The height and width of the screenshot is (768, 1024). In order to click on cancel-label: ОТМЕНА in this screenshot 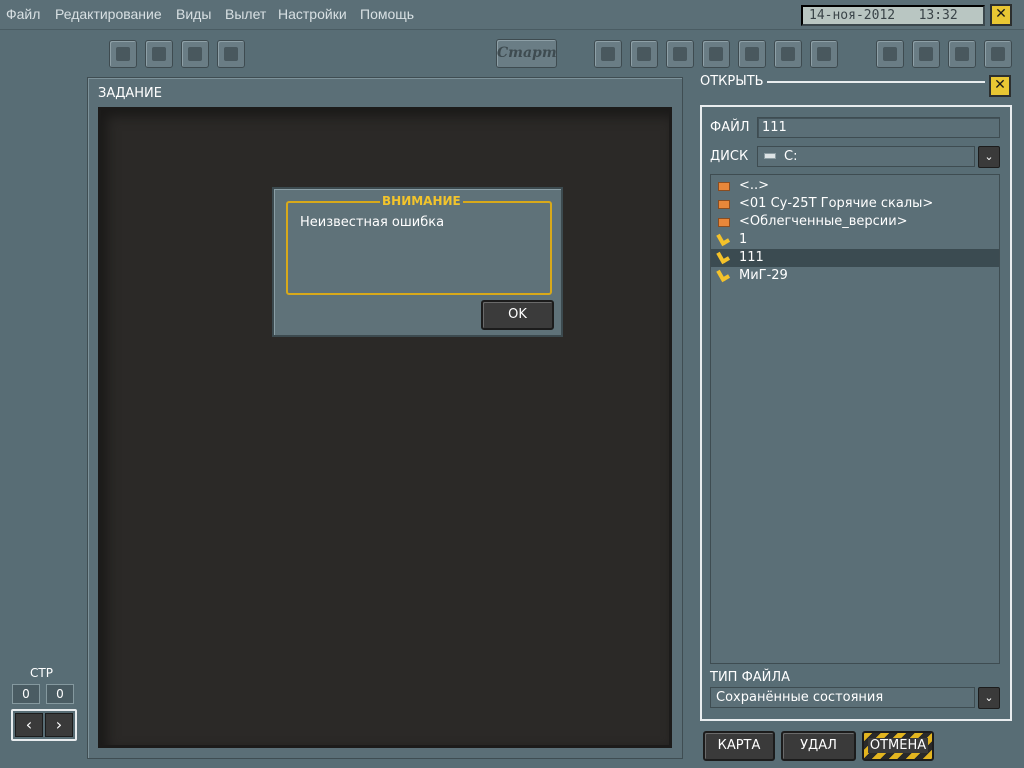, I will do `click(898, 745)`.